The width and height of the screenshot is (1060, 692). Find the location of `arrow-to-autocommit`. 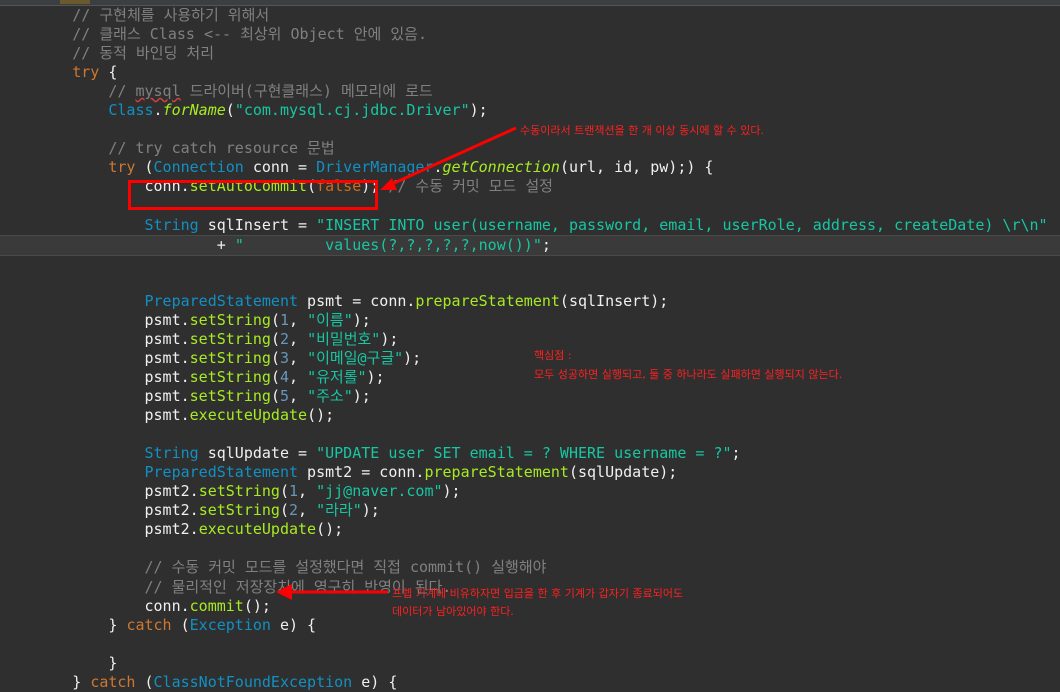

arrow-to-autocommit is located at coordinates (454, 156).